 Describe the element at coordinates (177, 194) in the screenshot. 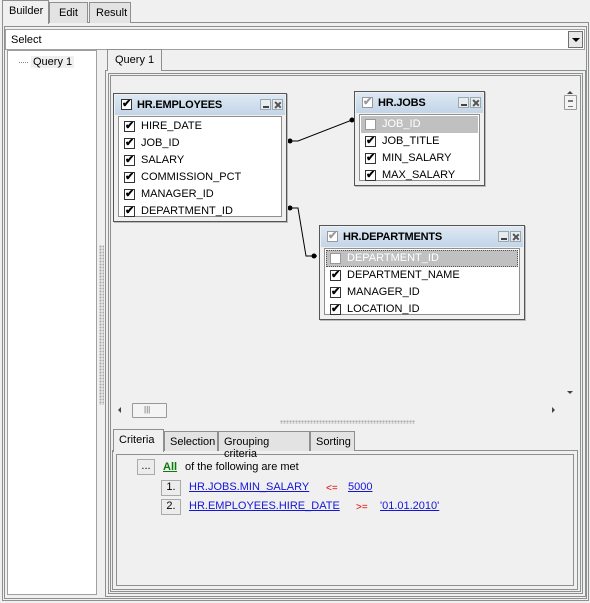

I see `field-name: MANAGER_ID` at that location.